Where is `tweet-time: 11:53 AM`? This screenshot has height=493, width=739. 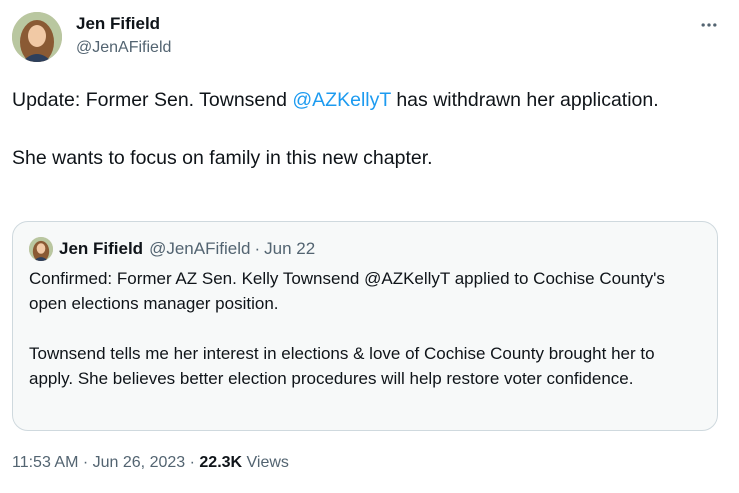 tweet-time: 11:53 AM is located at coordinates (45, 462).